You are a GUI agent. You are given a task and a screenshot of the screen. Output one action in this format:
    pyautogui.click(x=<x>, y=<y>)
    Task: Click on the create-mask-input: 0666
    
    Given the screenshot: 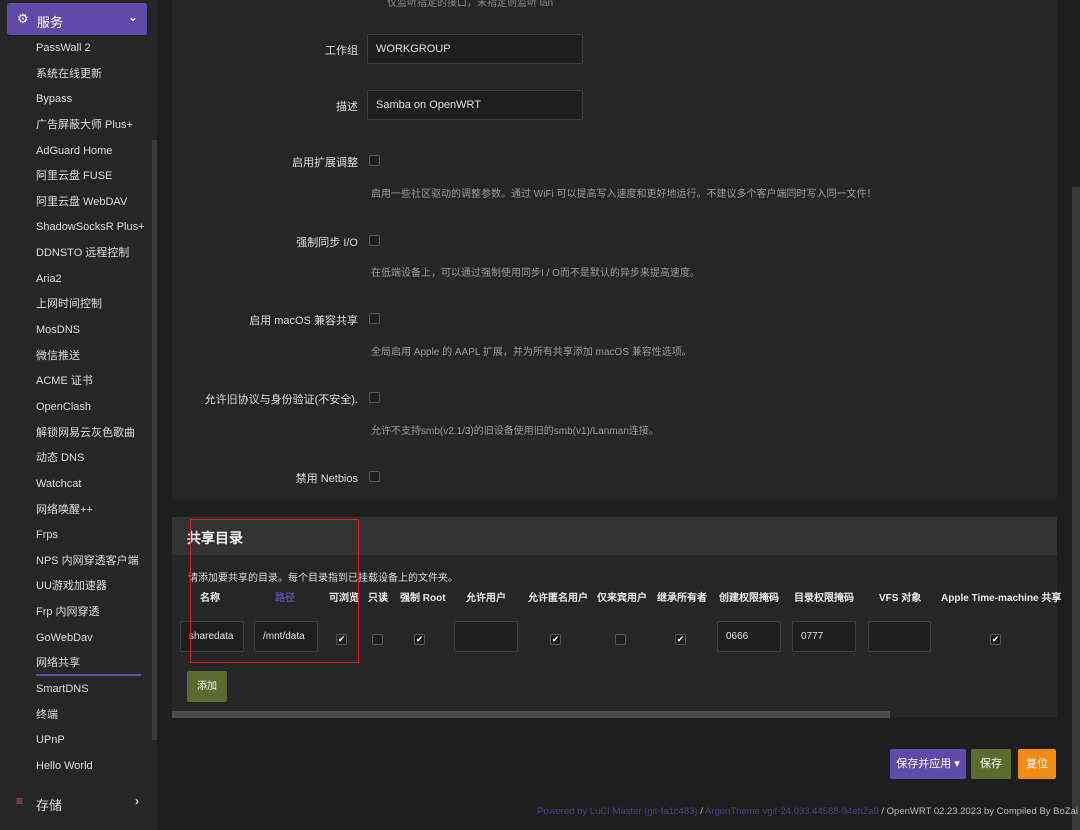 What is the action you would take?
    pyautogui.click(x=749, y=636)
    